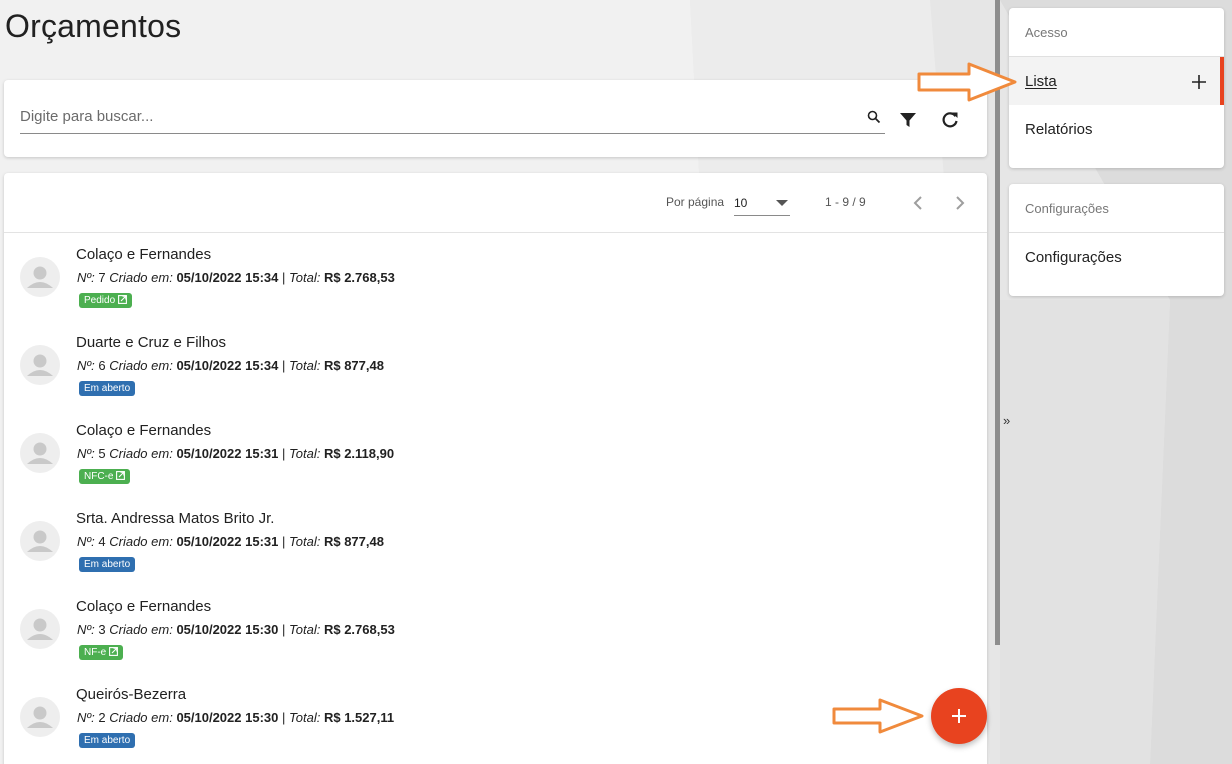  I want to click on page-range-label: 1 - 9 / 9, so click(845, 202).